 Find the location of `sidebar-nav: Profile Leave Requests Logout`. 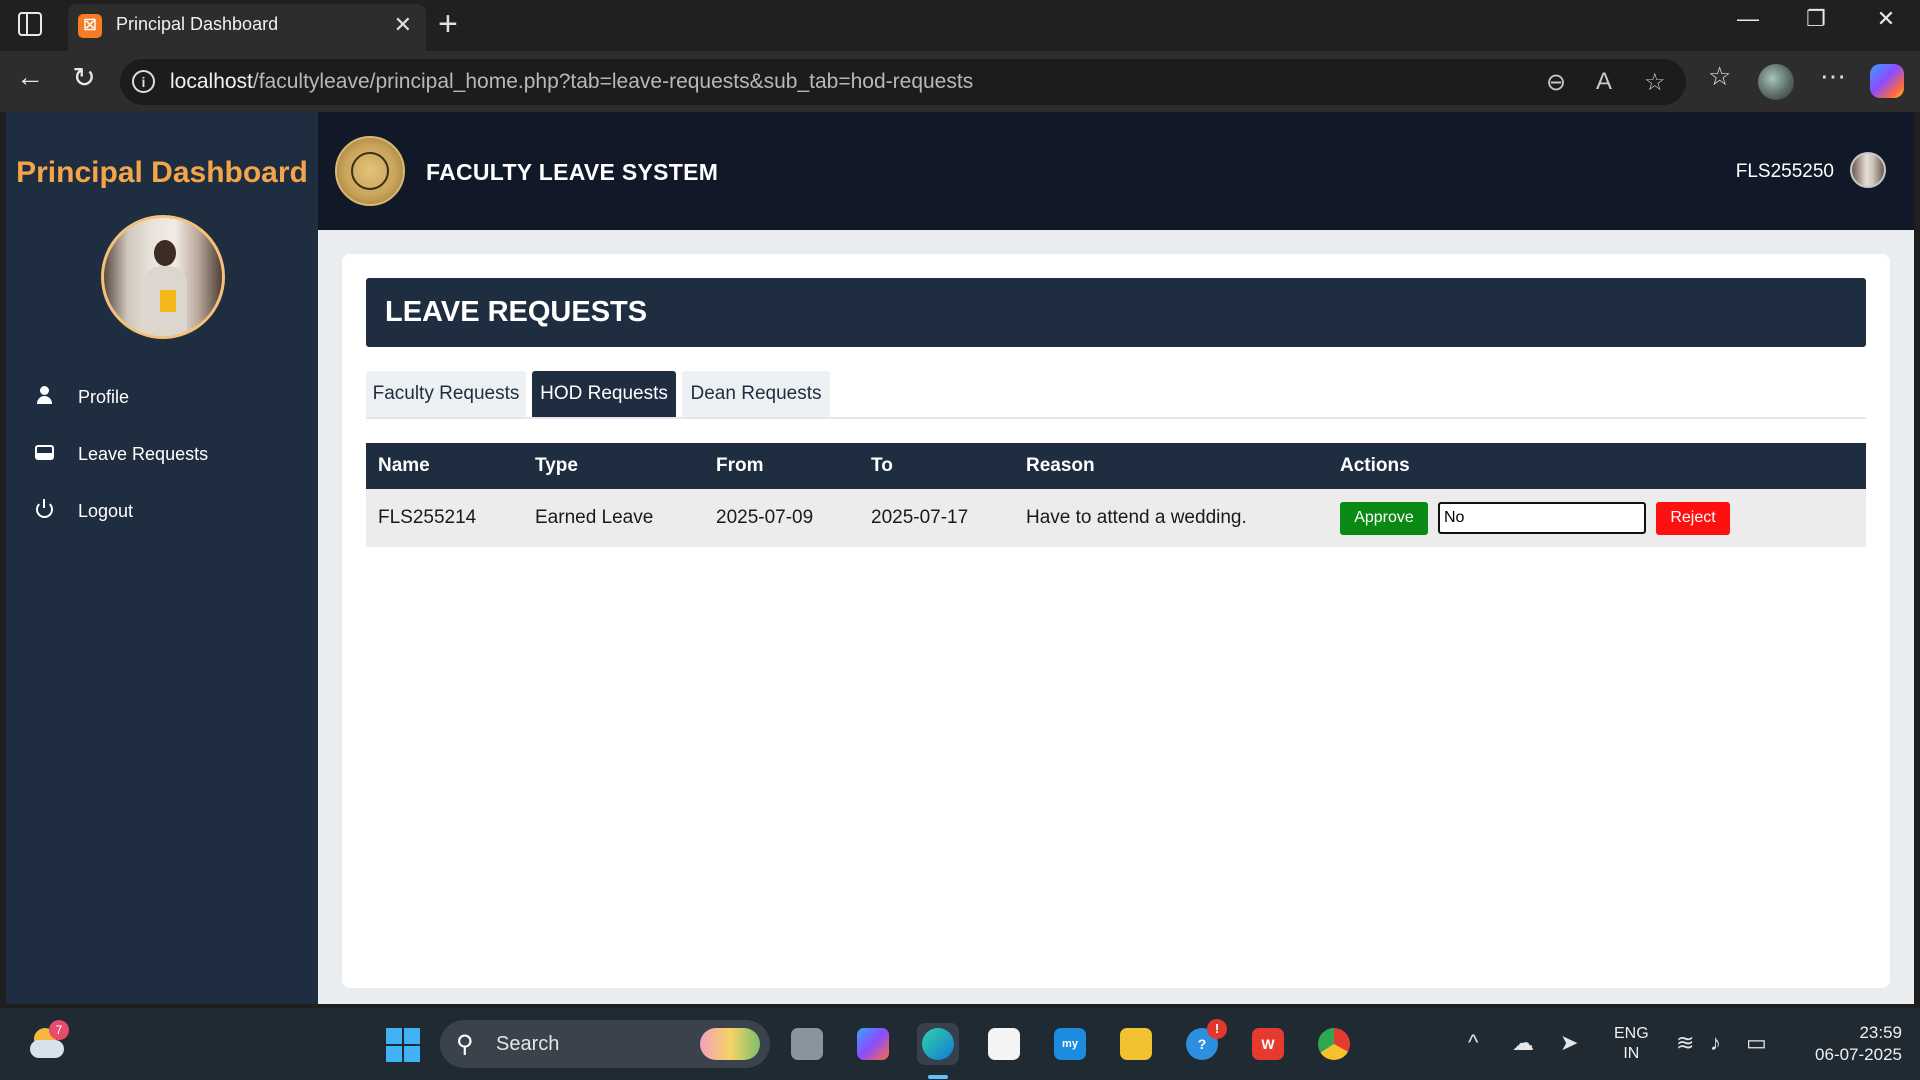

sidebar-nav: Profile Leave Requests Logout is located at coordinates (162, 454).